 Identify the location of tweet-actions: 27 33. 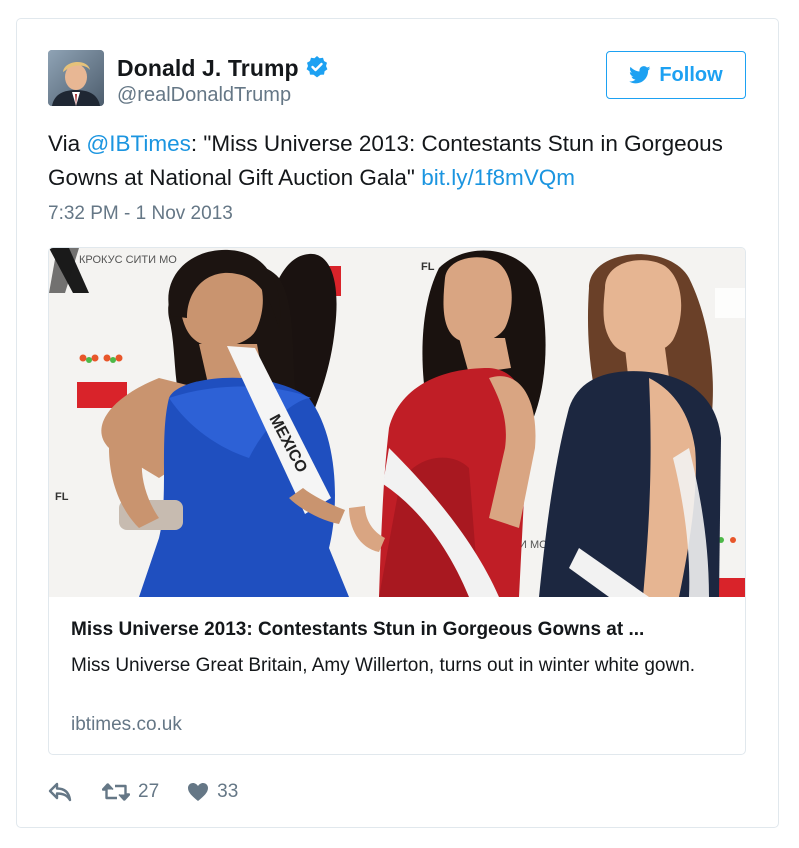
(143, 792).